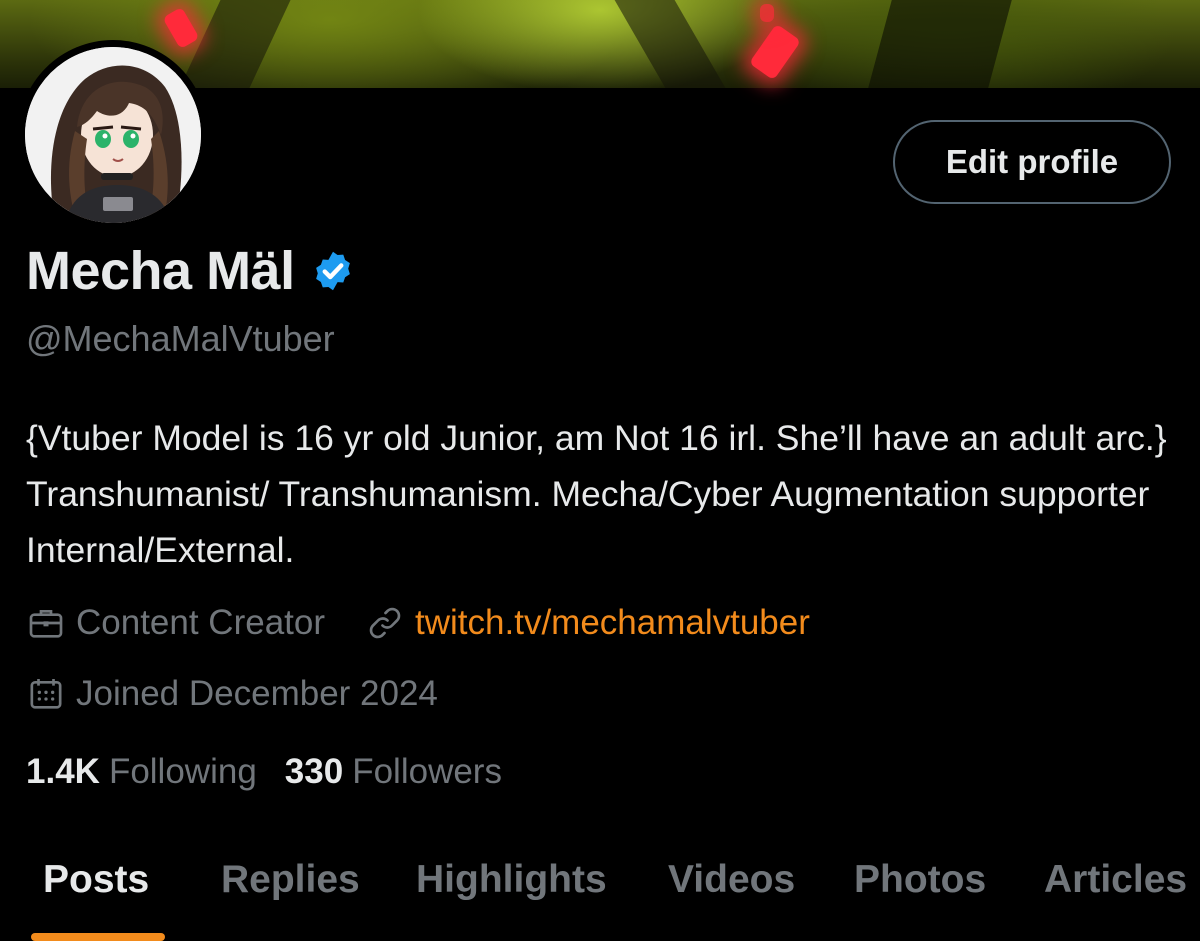 This screenshot has height=941, width=1200. I want to click on active-tab-indicator, so click(98, 937).